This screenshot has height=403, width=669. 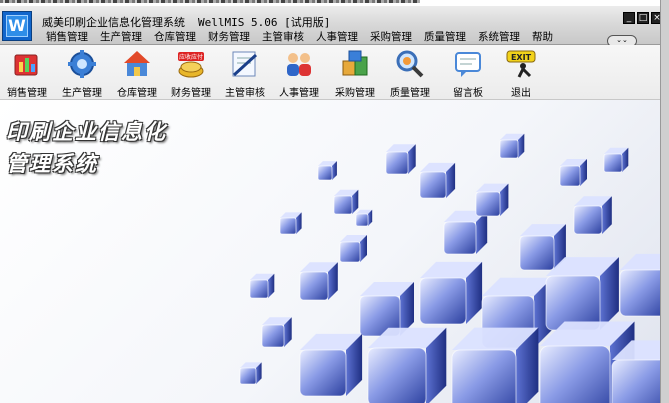 What do you see at coordinates (521, 64) in the screenshot?
I see `exit-icon: EXIT` at bounding box center [521, 64].